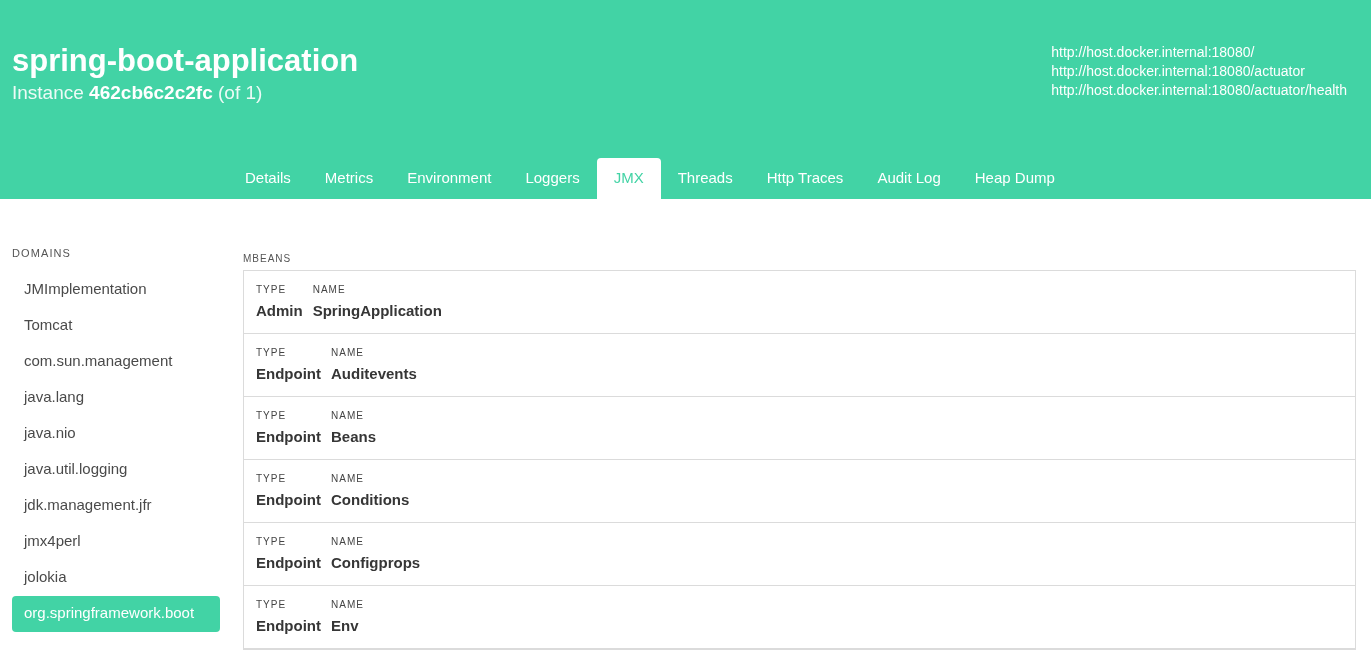 This screenshot has height=661, width=1371. Describe the element at coordinates (116, 541) in the screenshot. I see `domain-item: jmx4perl` at that location.